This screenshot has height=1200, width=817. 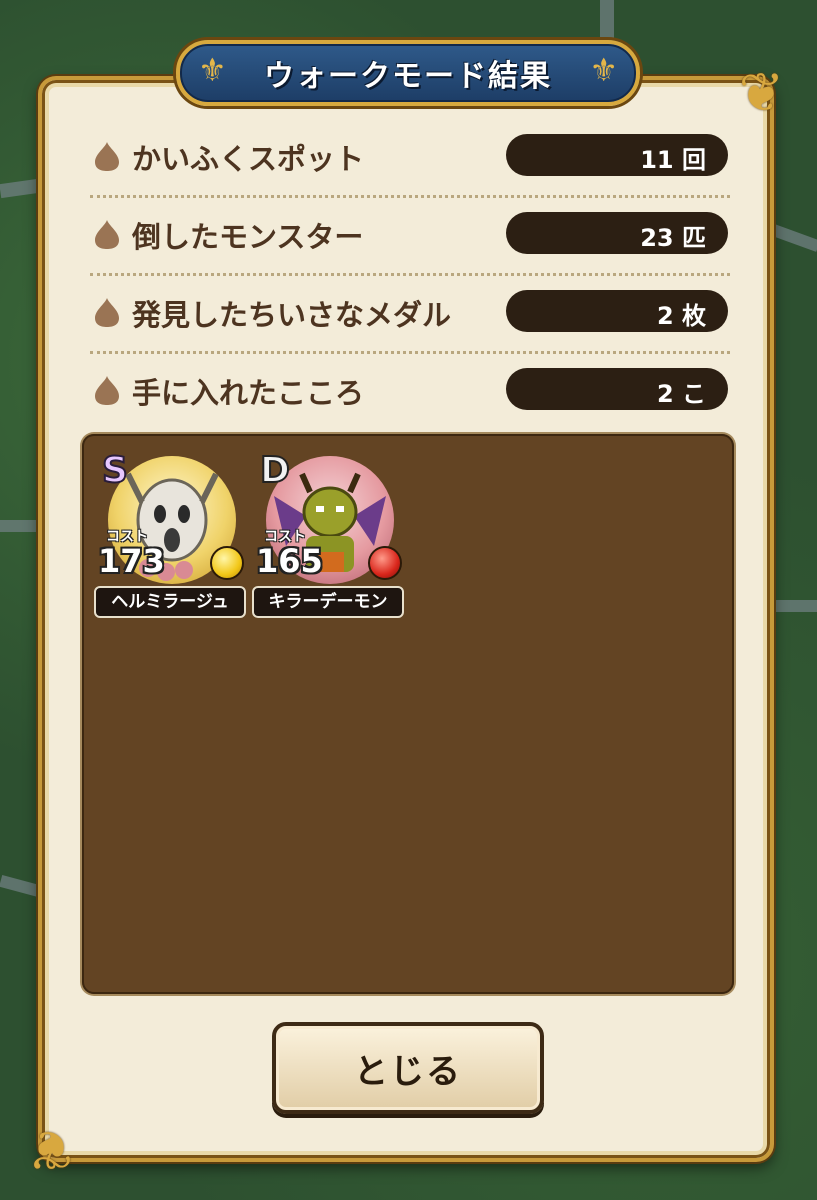 I want to click on stat-row-monsters-defeated: 倒したモンスター 23 匹, so click(x=410, y=234).